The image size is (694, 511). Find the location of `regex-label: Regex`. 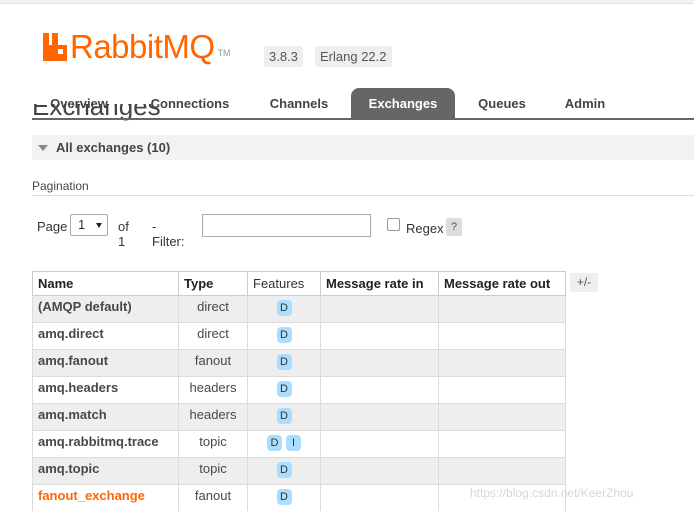

regex-label: Regex is located at coordinates (425, 228).